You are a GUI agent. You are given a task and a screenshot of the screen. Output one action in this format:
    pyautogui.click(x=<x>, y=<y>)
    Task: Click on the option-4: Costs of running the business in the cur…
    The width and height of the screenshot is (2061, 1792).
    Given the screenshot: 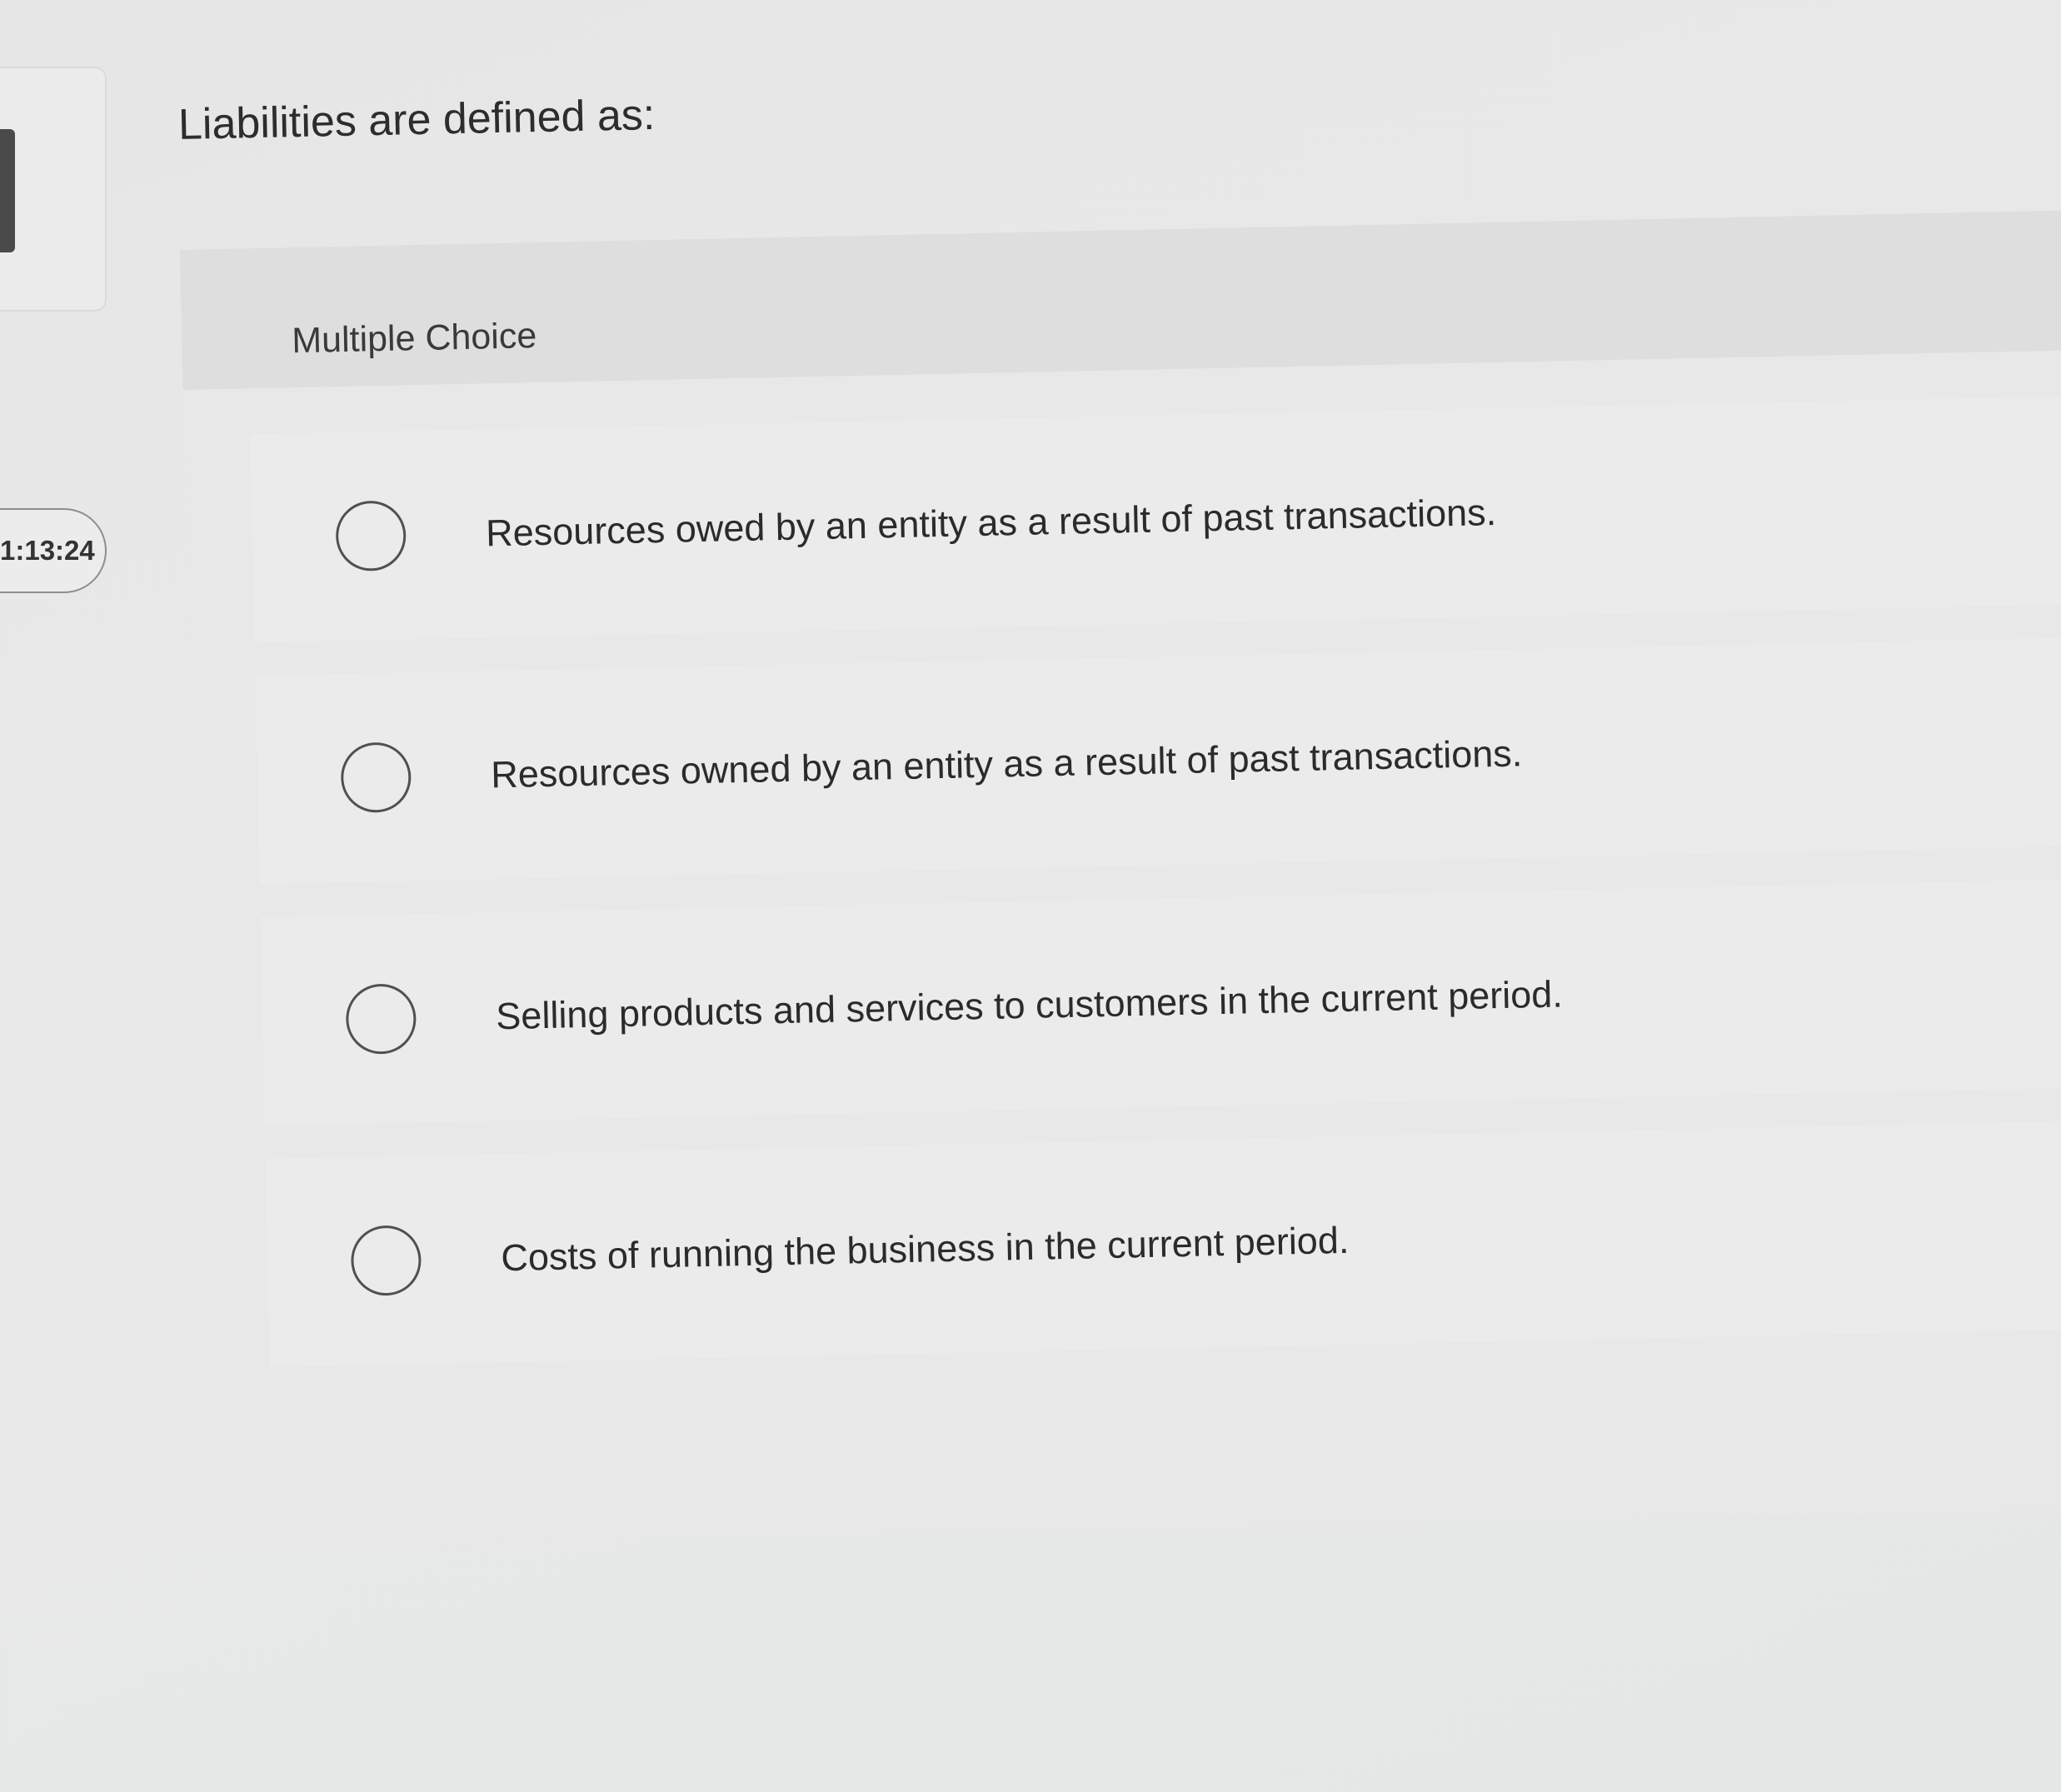 What is the action you would take?
    pyautogui.click(x=1163, y=1244)
    